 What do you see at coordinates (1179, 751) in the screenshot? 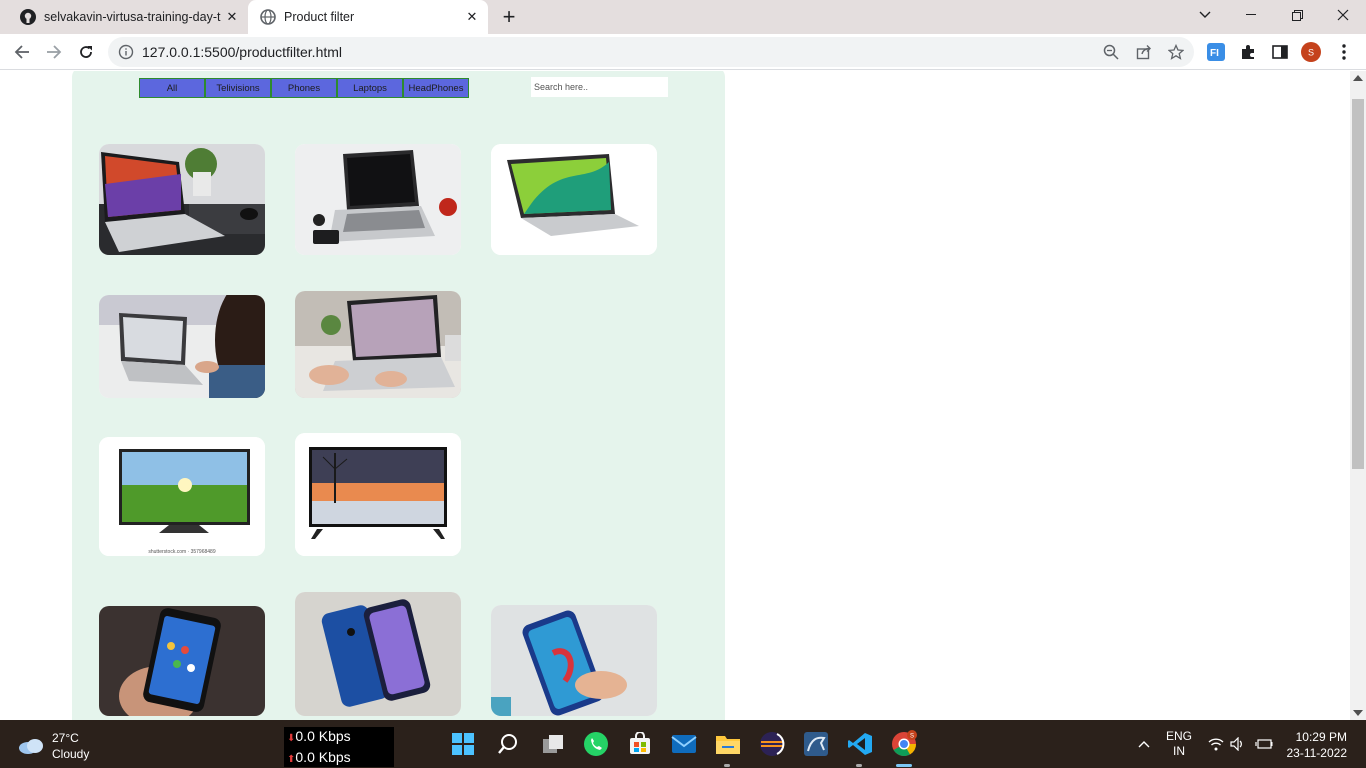
I see `region-code: IN` at bounding box center [1179, 751].